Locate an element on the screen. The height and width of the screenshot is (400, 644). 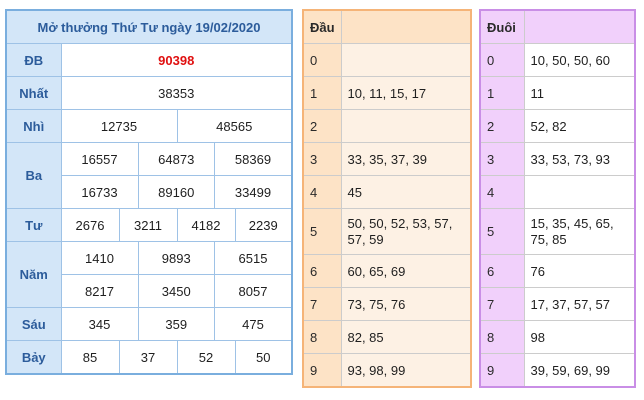
prize-value: 48565 is located at coordinates (234, 126).